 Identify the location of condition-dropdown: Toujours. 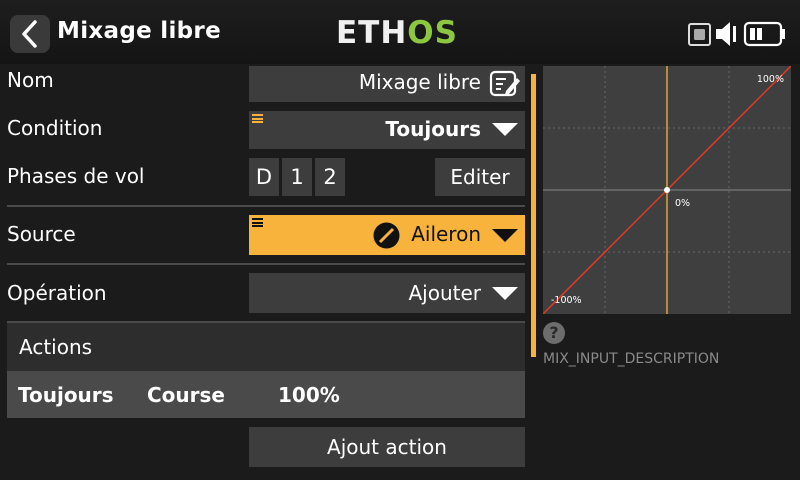
(387, 130).